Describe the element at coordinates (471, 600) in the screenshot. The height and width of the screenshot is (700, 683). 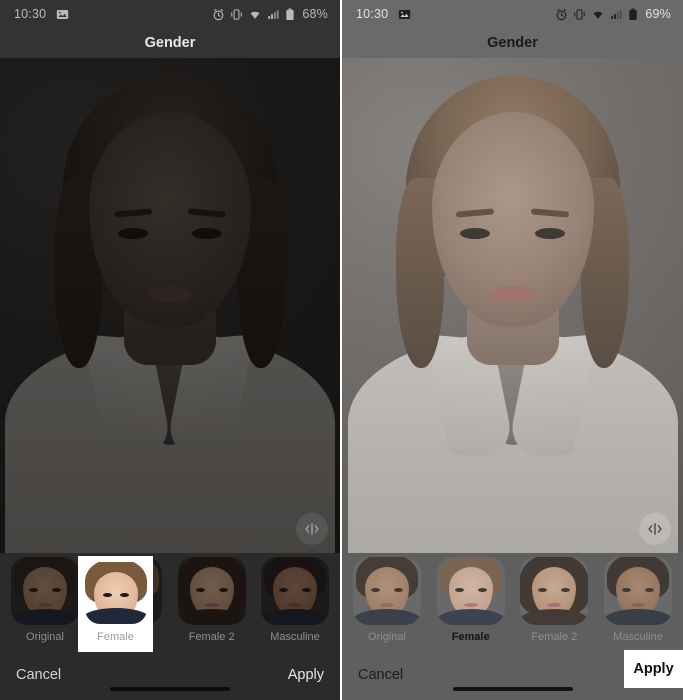
I see `preset-thumb-female: Female` at that location.